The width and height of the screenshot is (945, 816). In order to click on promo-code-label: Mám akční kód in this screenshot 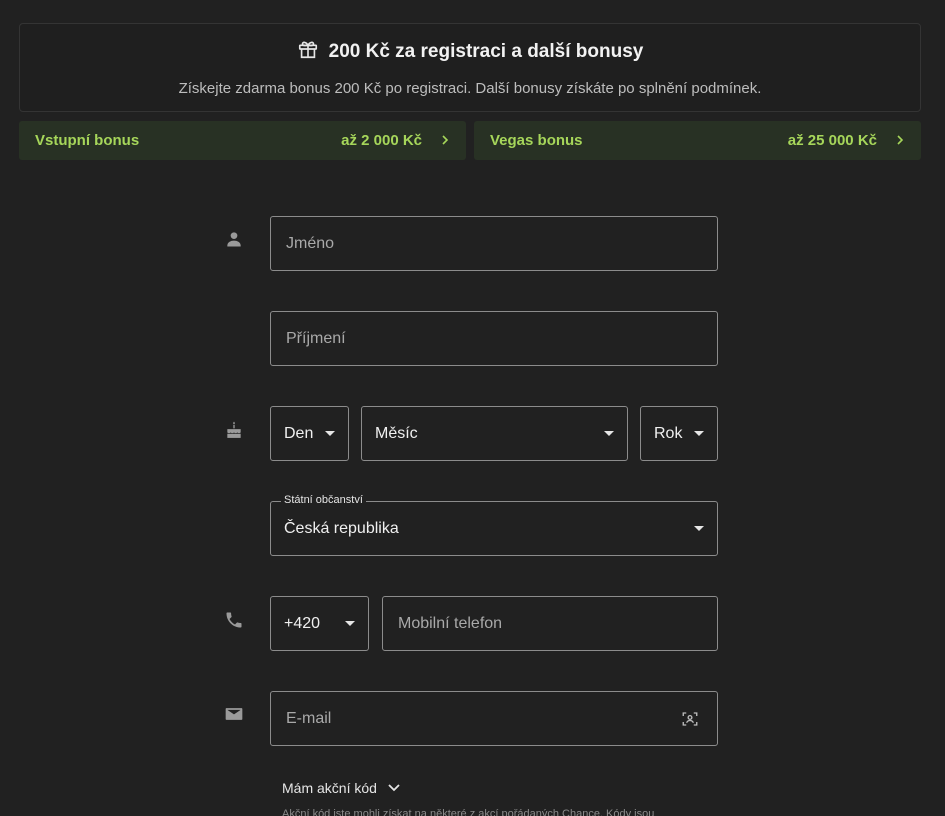, I will do `click(329, 787)`.